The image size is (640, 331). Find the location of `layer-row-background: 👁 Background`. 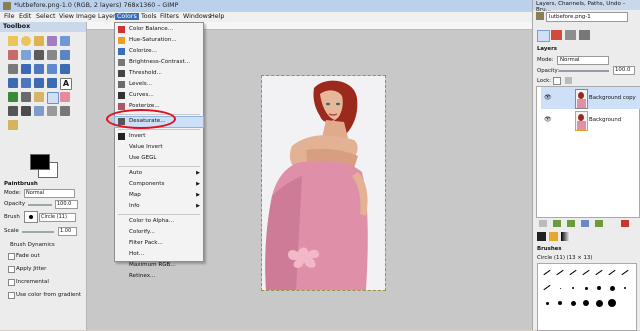

layer-row-background: 👁 Background is located at coordinates (590, 120).